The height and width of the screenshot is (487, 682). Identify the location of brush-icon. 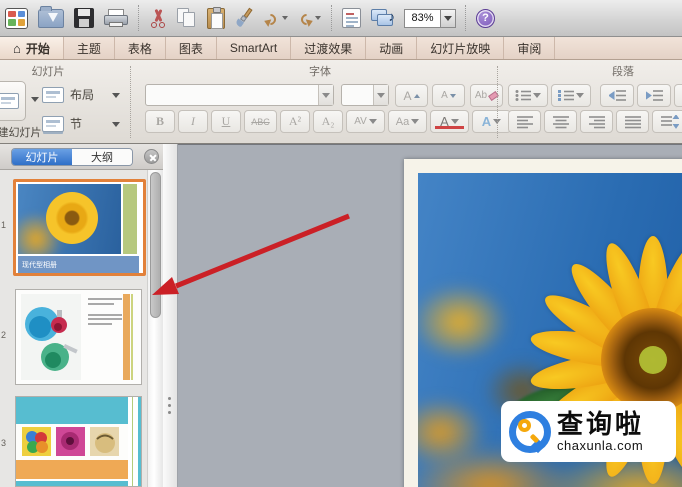
(244, 17).